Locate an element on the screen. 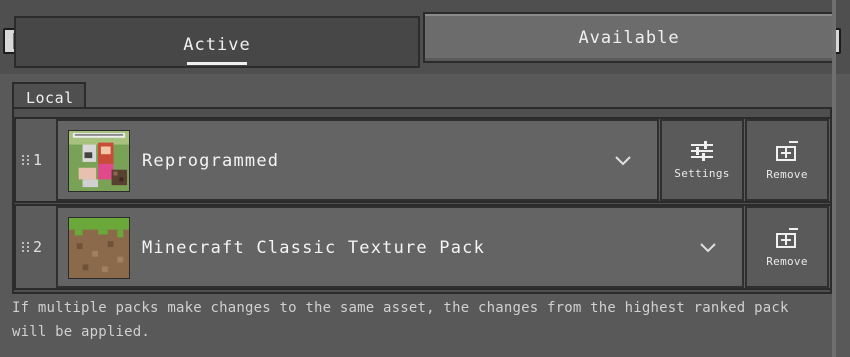  section-tab-local: Local is located at coordinates (49, 95).